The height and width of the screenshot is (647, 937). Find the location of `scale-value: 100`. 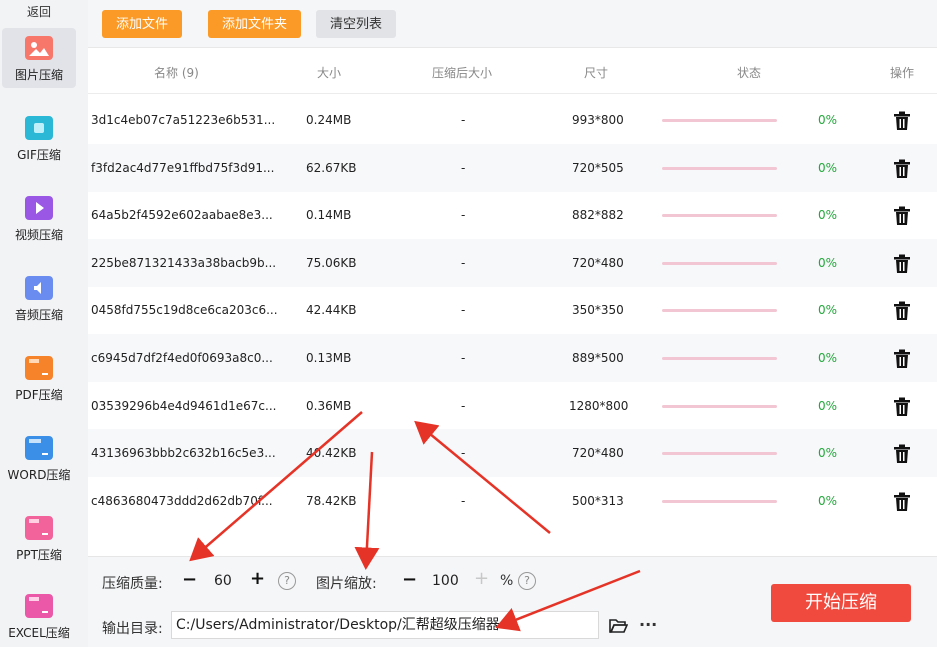

scale-value: 100 is located at coordinates (445, 581).